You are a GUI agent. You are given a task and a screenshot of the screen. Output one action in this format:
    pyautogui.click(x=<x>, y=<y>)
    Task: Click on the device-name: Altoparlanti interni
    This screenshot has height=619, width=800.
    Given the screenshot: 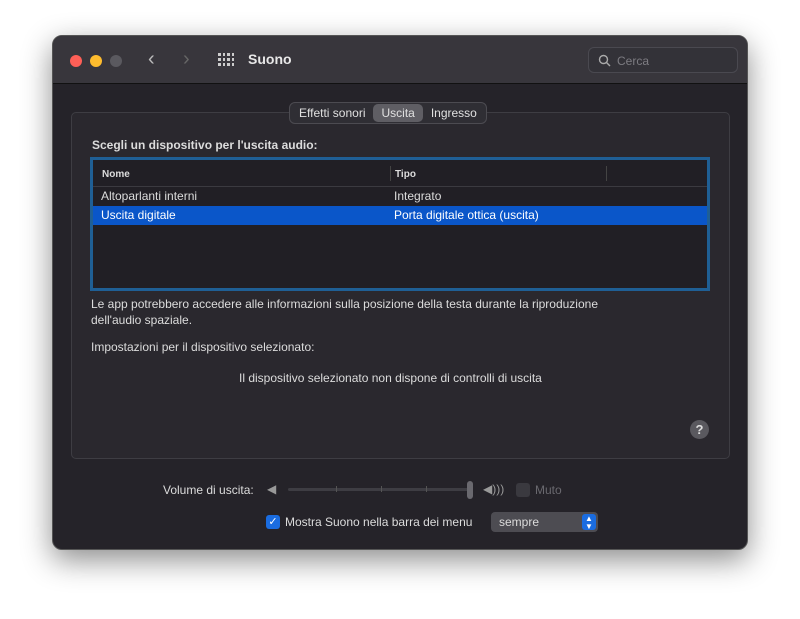 What is the action you would take?
    pyautogui.click(x=149, y=196)
    